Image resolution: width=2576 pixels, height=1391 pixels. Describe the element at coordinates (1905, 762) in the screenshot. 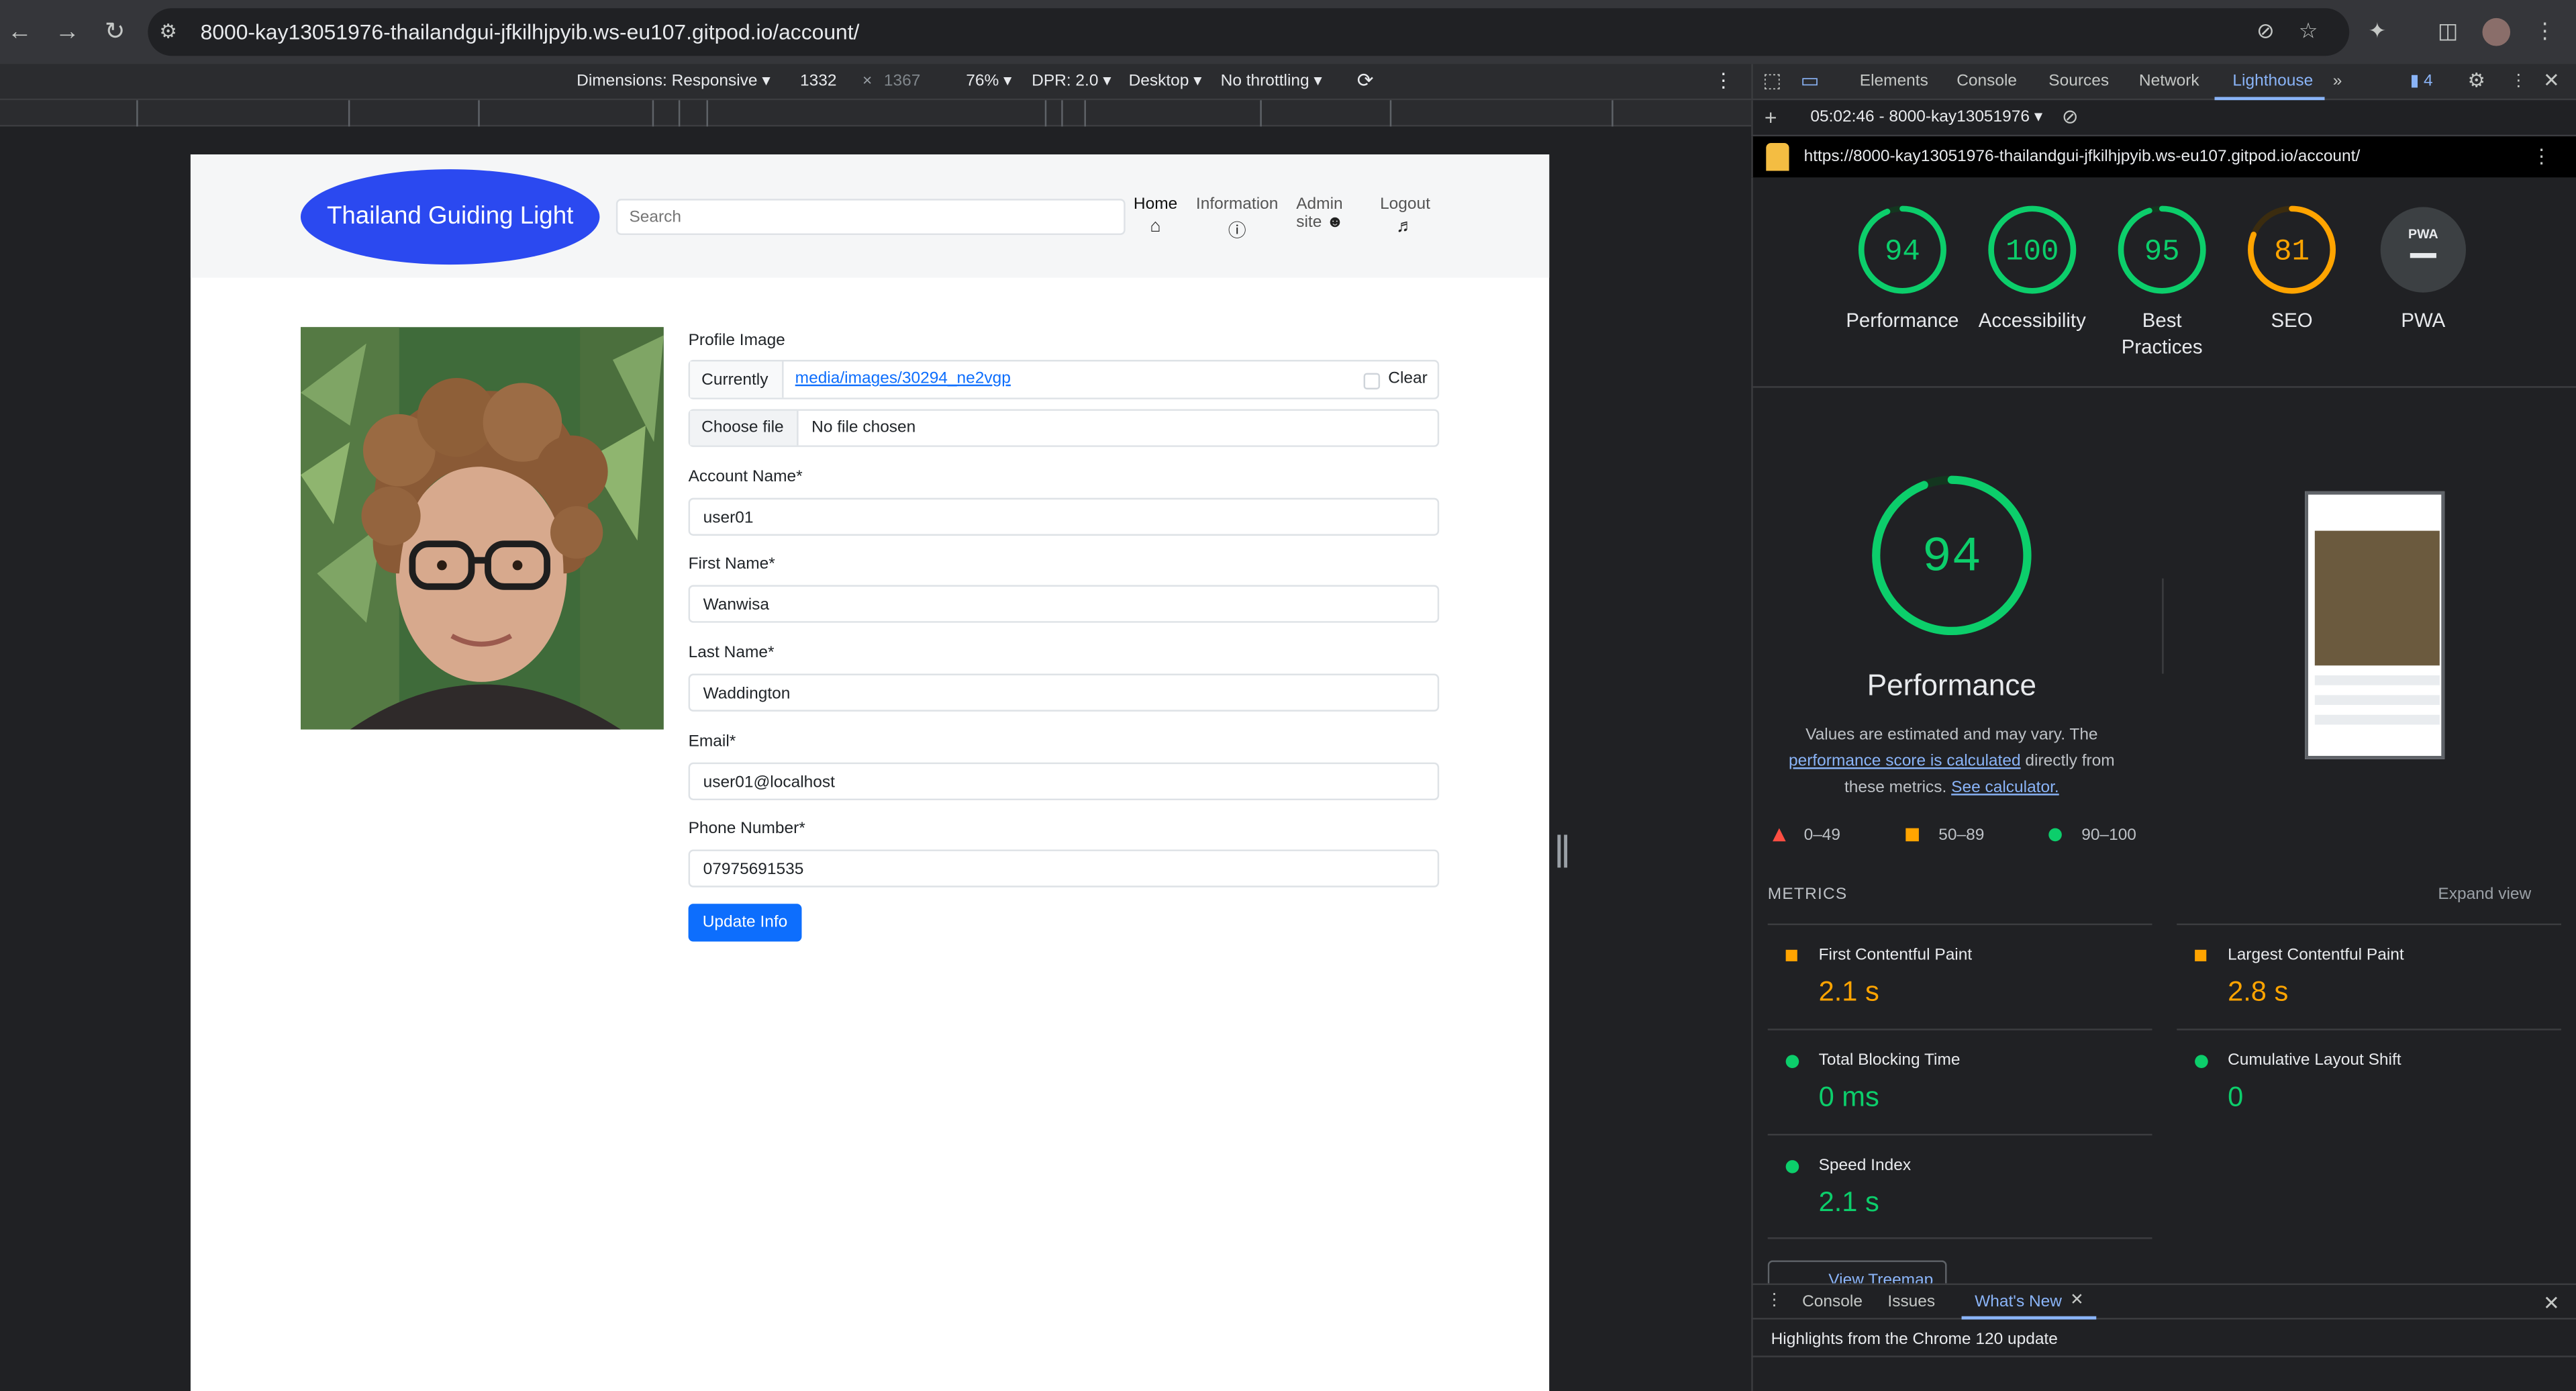

I see `score-calculated-link: performance score is calculated` at that location.